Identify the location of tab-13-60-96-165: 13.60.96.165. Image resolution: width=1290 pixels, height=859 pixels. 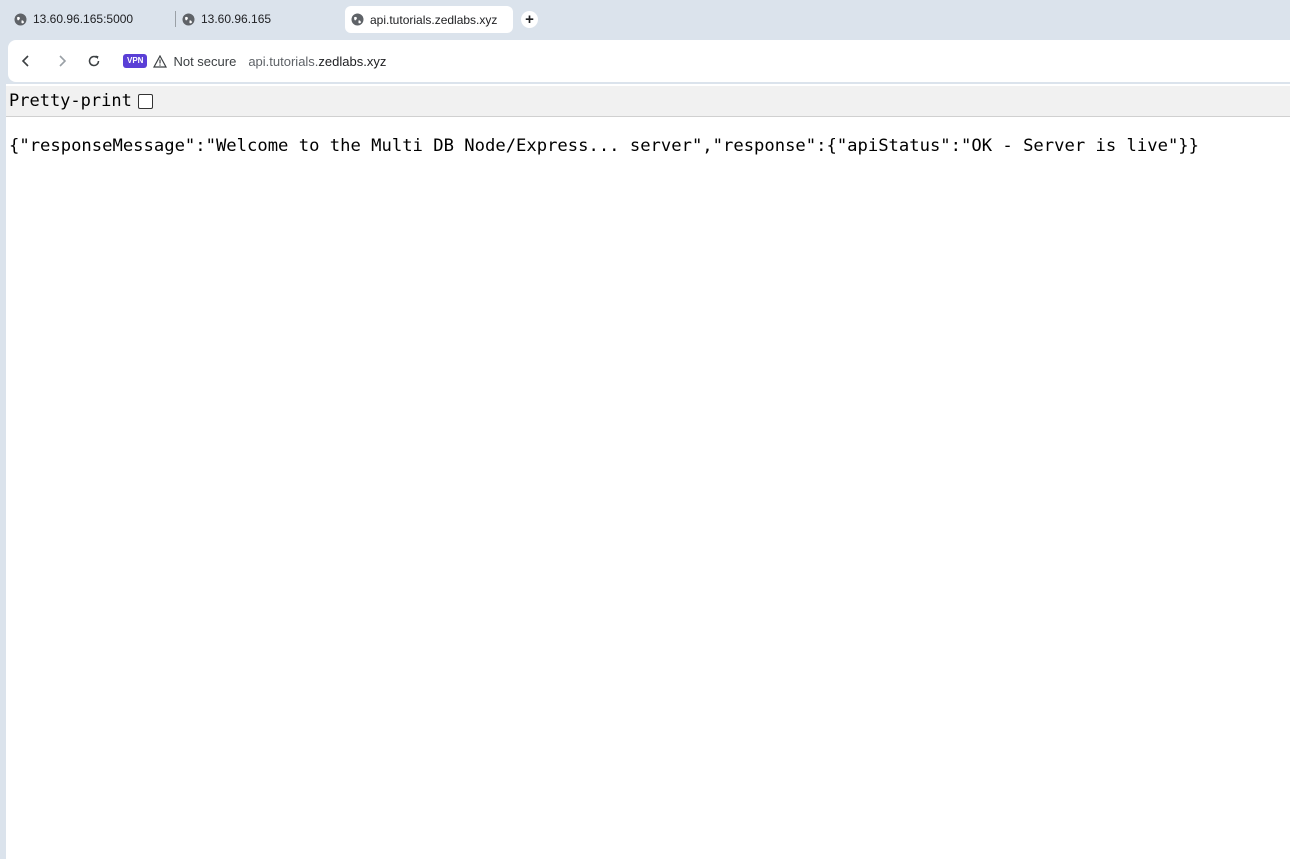
(258, 19).